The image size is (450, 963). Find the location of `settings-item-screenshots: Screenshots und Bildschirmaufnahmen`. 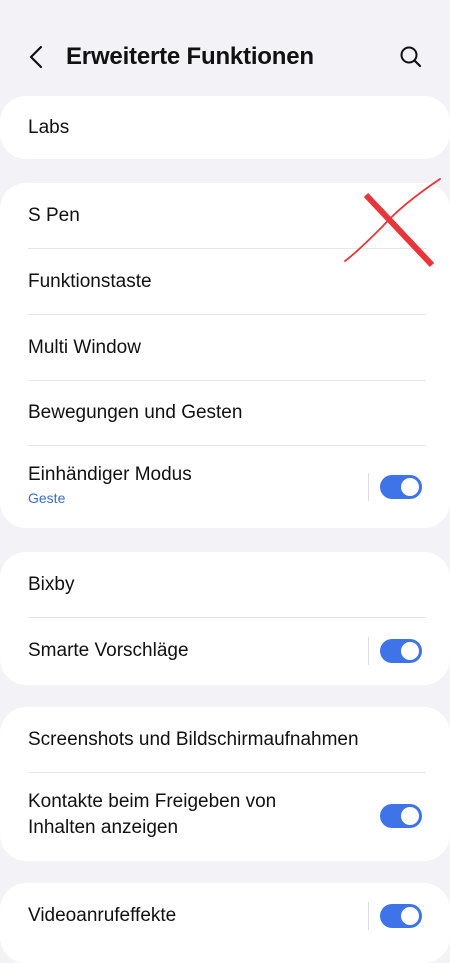

settings-item-screenshots: Screenshots und Bildschirmaufnahmen is located at coordinates (225, 740).